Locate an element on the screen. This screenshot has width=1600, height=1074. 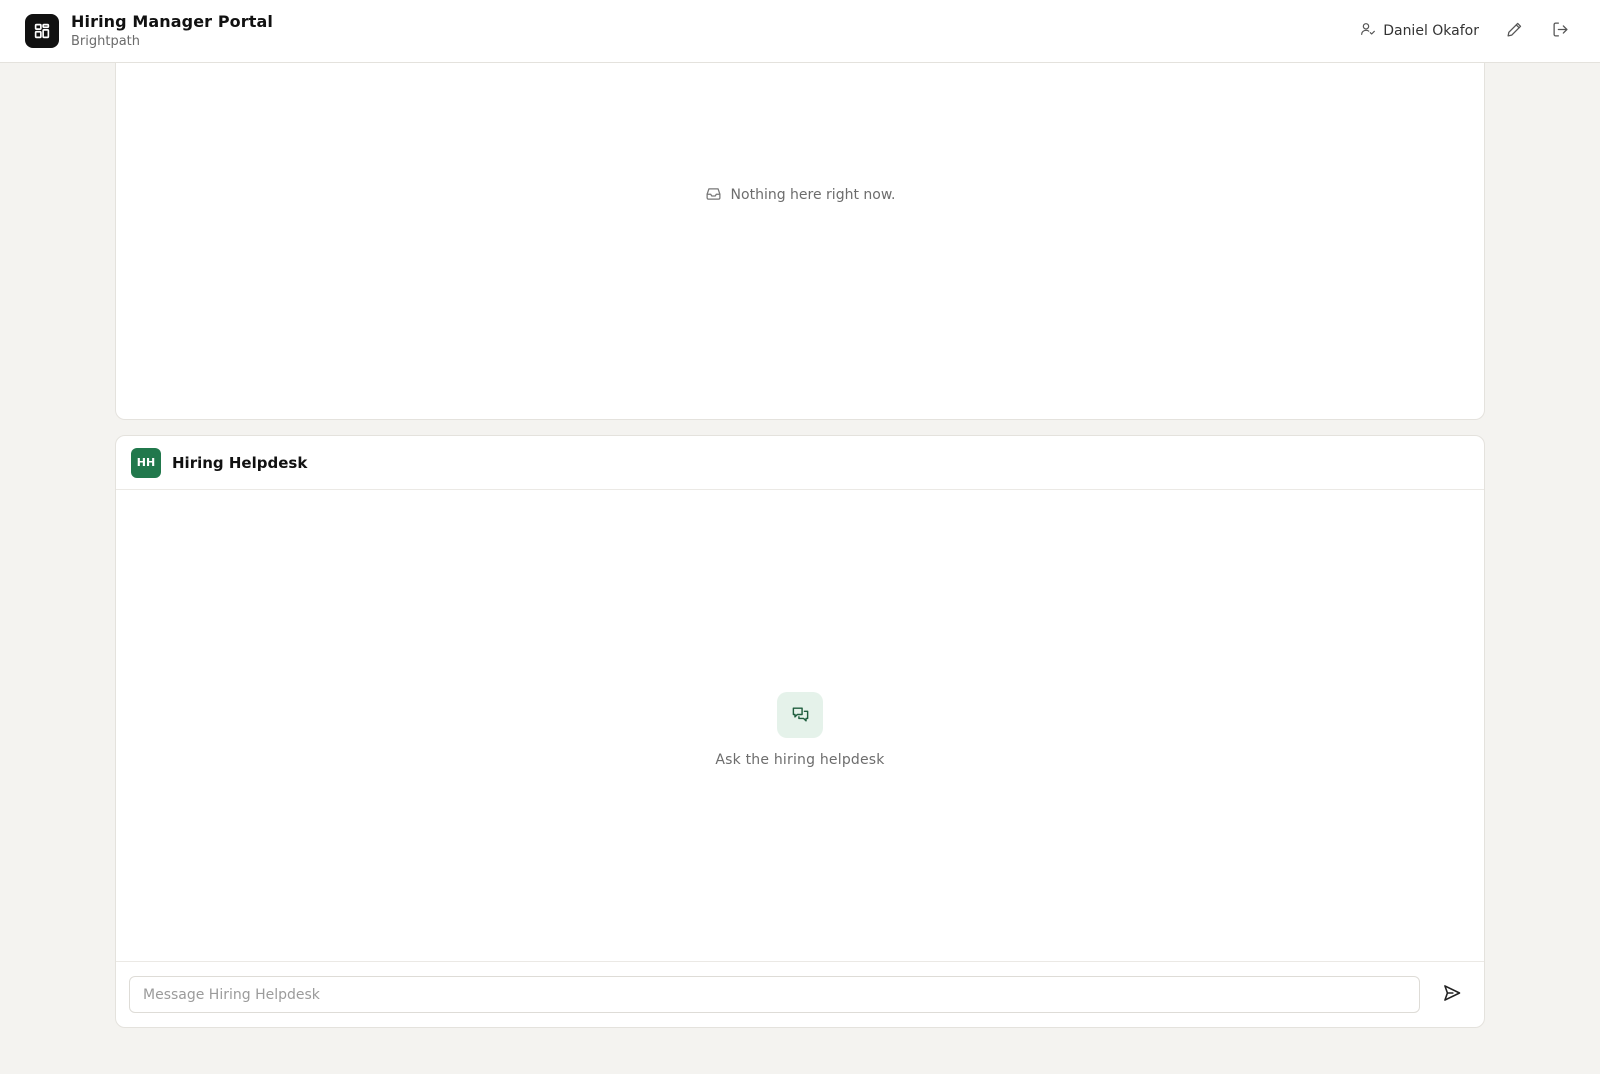
message-input is located at coordinates (774, 994).